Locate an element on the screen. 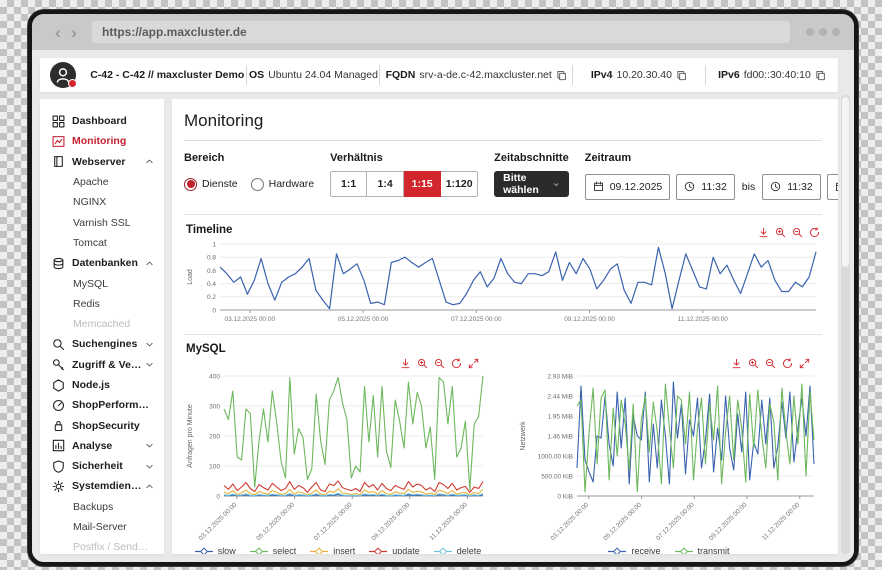 The width and height of the screenshot is (882, 570). date-to-field: 12.12.2025 is located at coordinates (832, 186).